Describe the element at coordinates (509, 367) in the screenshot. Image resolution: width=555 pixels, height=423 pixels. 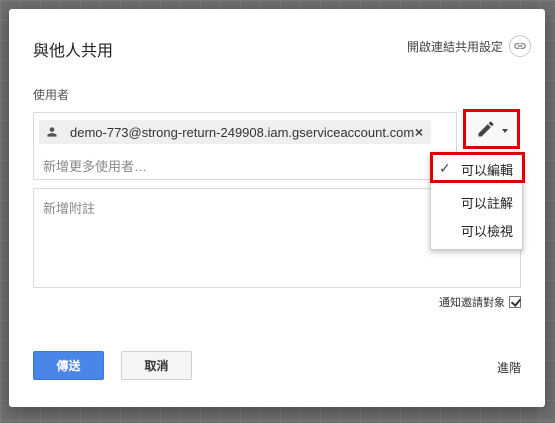
I see `advanced-link: 進階` at that location.